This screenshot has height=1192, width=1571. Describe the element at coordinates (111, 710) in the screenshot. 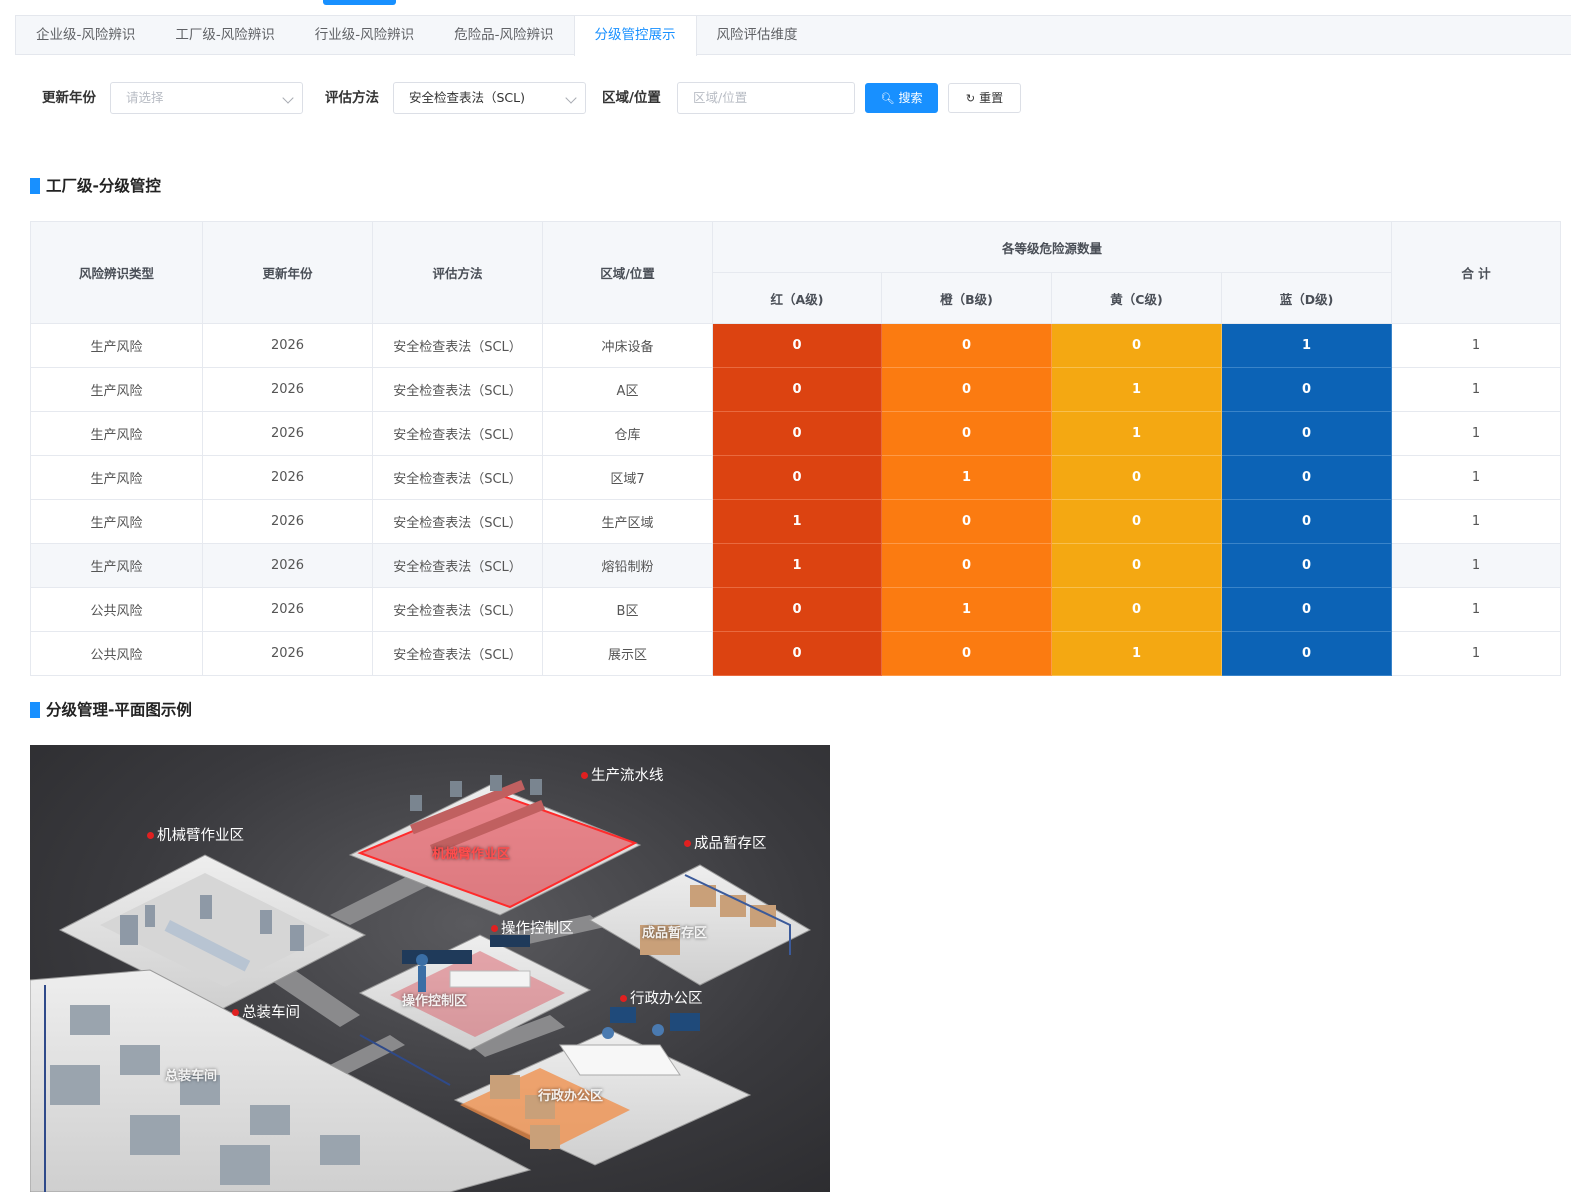

I see `section-title-floor-plan: 分级管理-平面图示例` at that location.